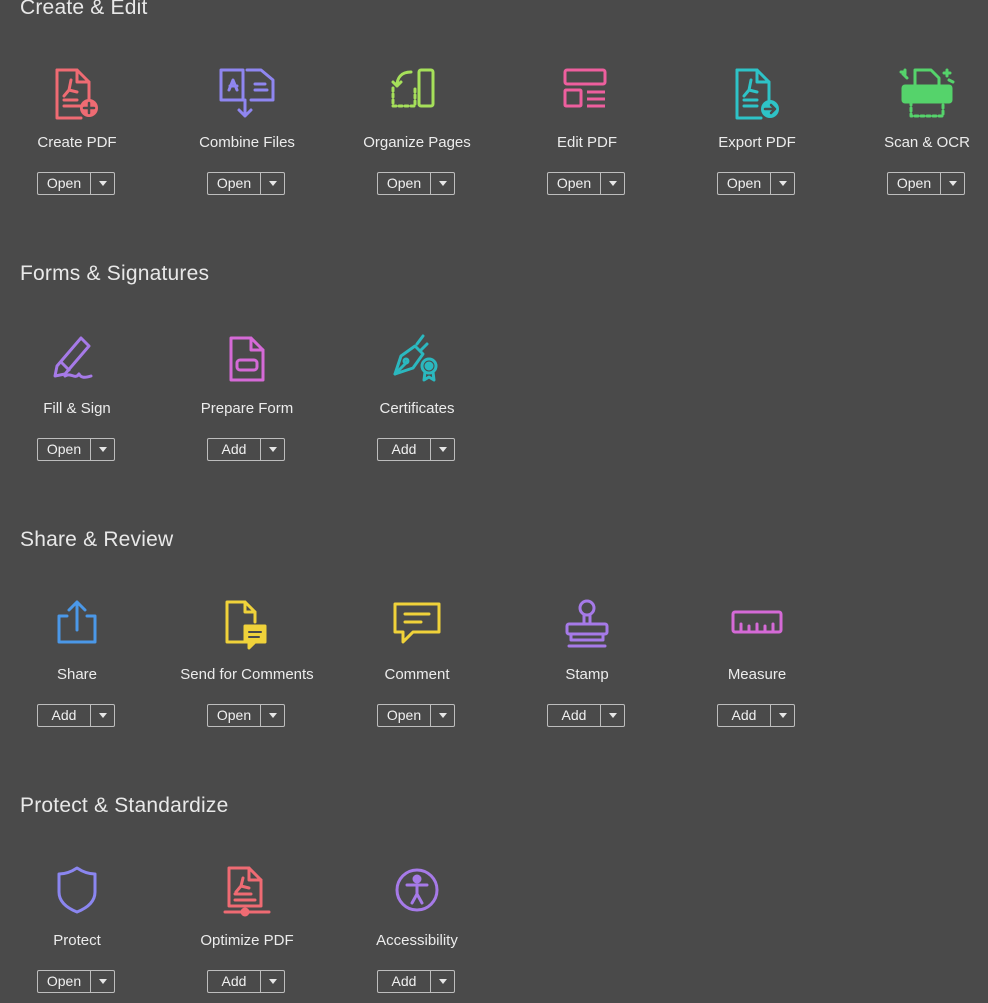 This screenshot has width=988, height=1003. What do you see at coordinates (247, 673) in the screenshot?
I see `tool-send-for-comments: Send for Comments Open` at bounding box center [247, 673].